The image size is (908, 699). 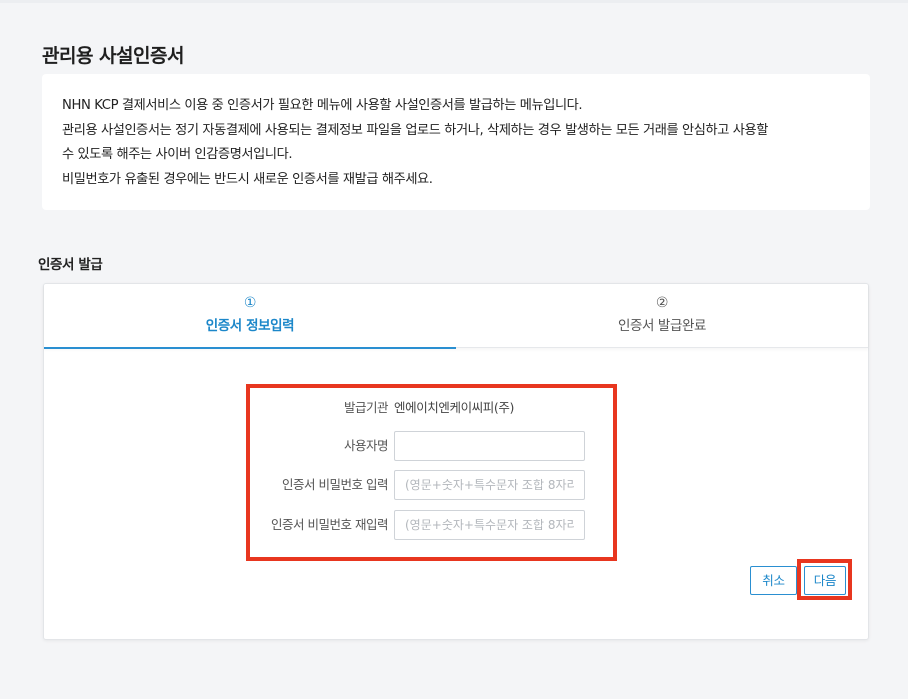 I want to click on step-number-2: ②, so click(x=662, y=303).